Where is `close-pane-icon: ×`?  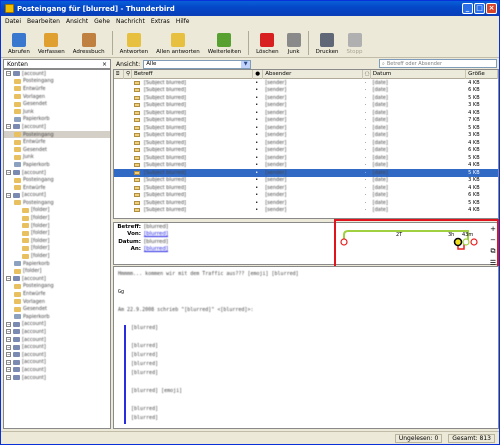 close-pane-icon: × is located at coordinates (104, 64).